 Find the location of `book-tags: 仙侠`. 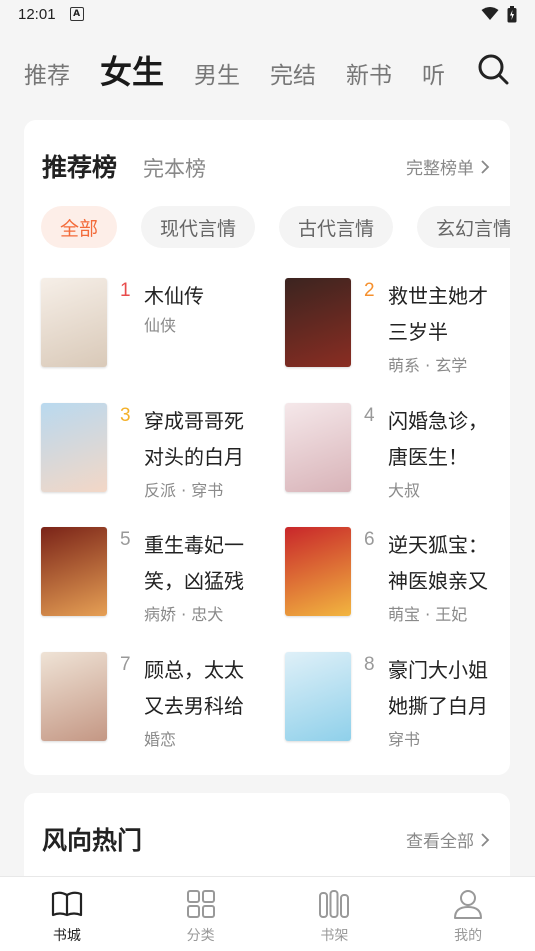

book-tags: 仙侠 is located at coordinates (160, 325).